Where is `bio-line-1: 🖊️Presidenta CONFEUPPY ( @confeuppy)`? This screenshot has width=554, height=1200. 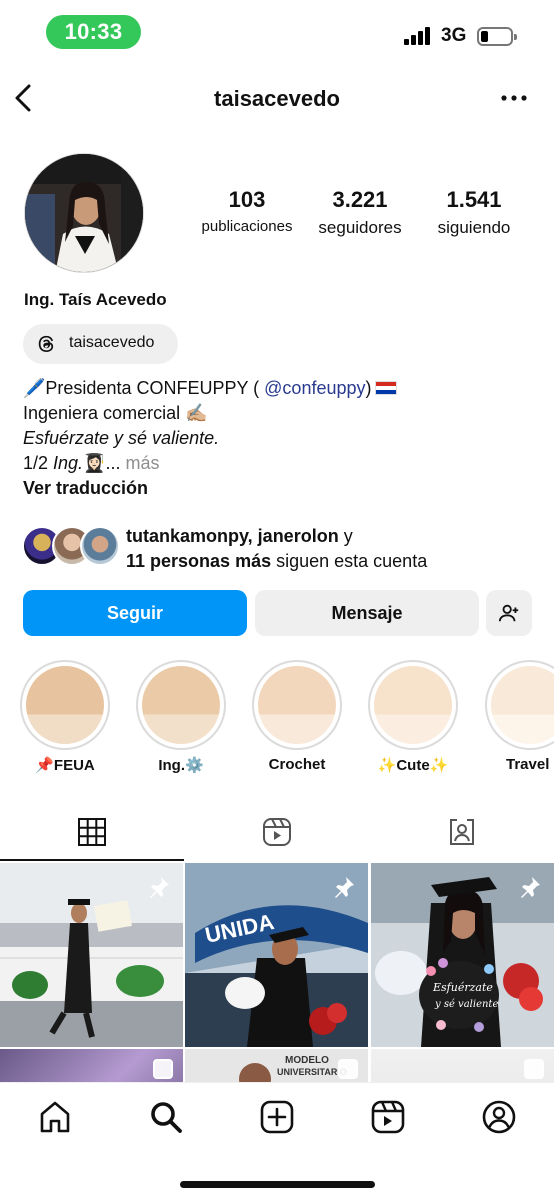 bio-line-1: 🖊️Presidenta CONFEUPPY ( @confeuppy) is located at coordinates (283, 388).